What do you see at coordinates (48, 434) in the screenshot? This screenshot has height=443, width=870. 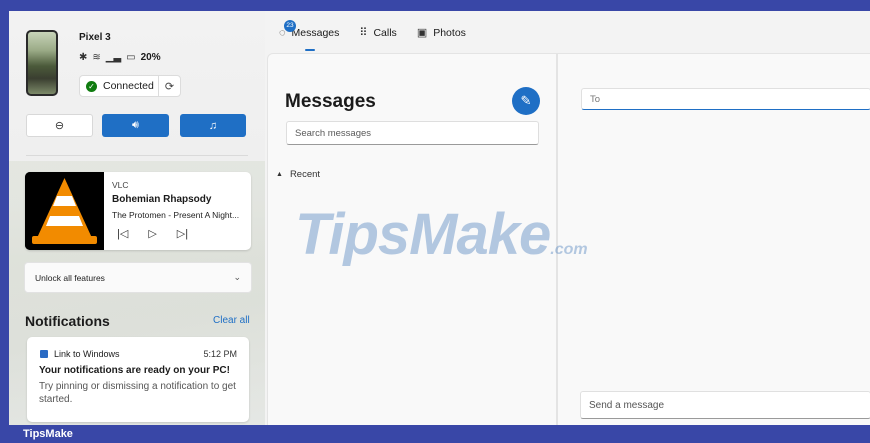 I see `footer-brand: TipsMake` at bounding box center [48, 434].